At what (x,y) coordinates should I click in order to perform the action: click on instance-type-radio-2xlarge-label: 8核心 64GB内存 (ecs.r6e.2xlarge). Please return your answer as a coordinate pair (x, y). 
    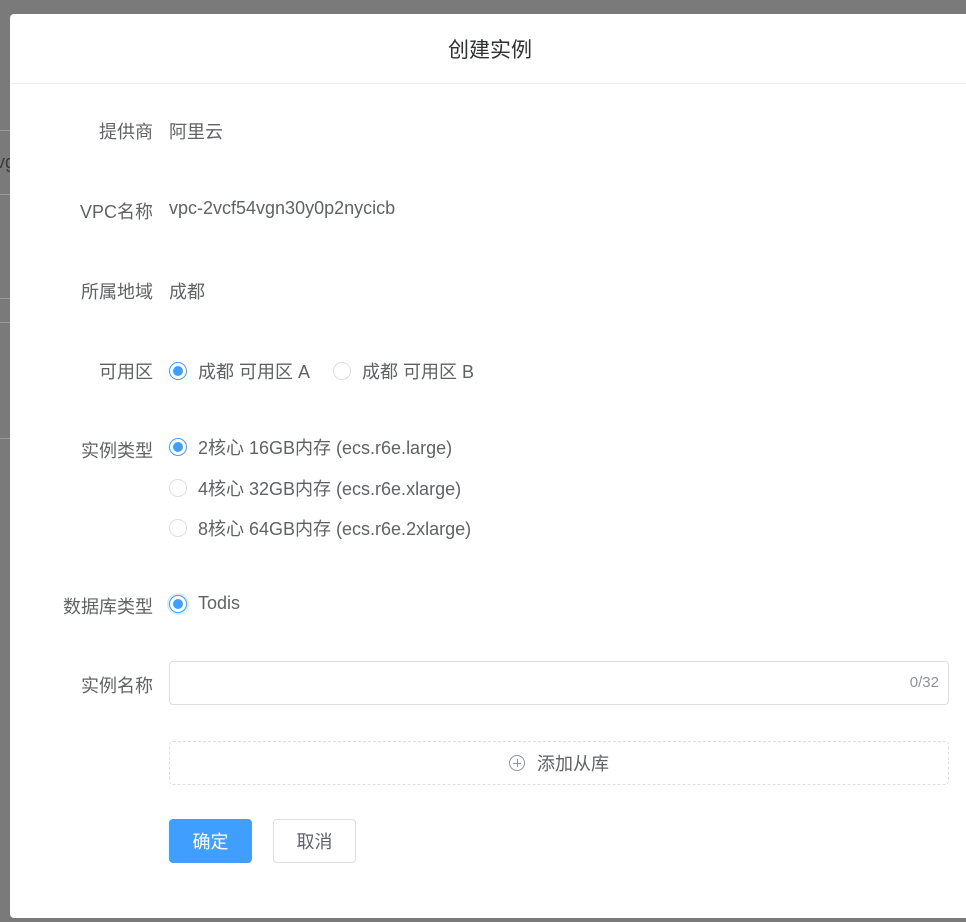
    Looking at the image, I should click on (335, 529).